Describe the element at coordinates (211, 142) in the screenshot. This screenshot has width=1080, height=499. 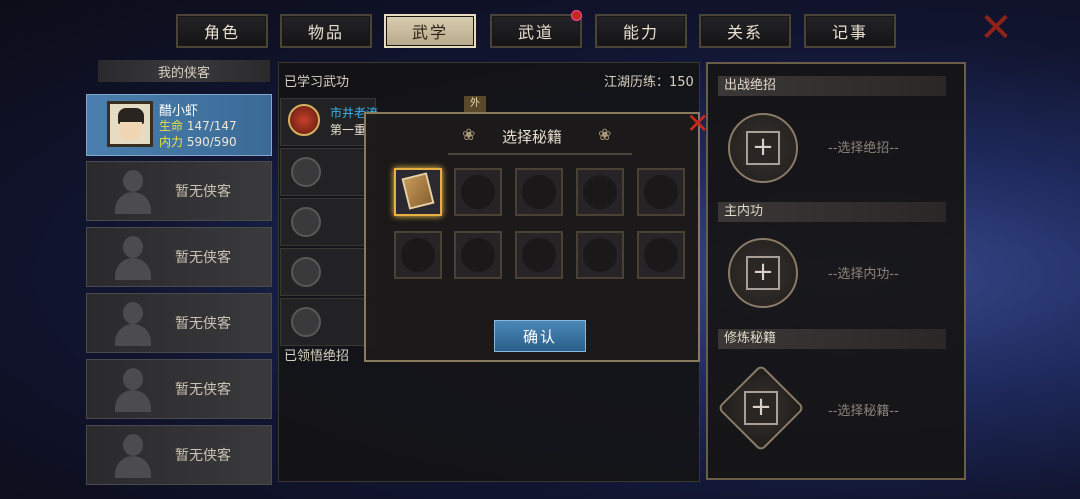
I see `mp-value: 590/590` at that location.